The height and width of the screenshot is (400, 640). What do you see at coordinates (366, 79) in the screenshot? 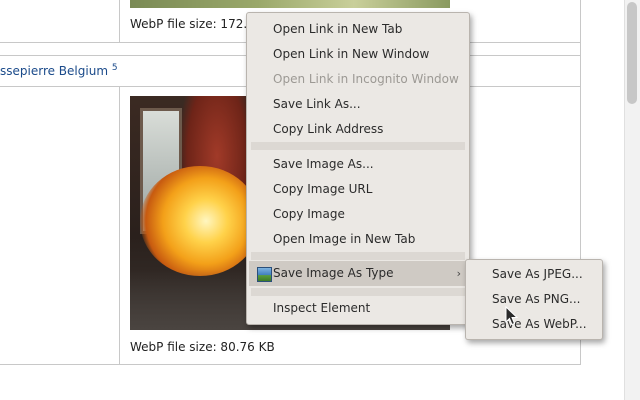
I see `menu-open-link-incognito: Open Link in Incognito Window` at bounding box center [366, 79].